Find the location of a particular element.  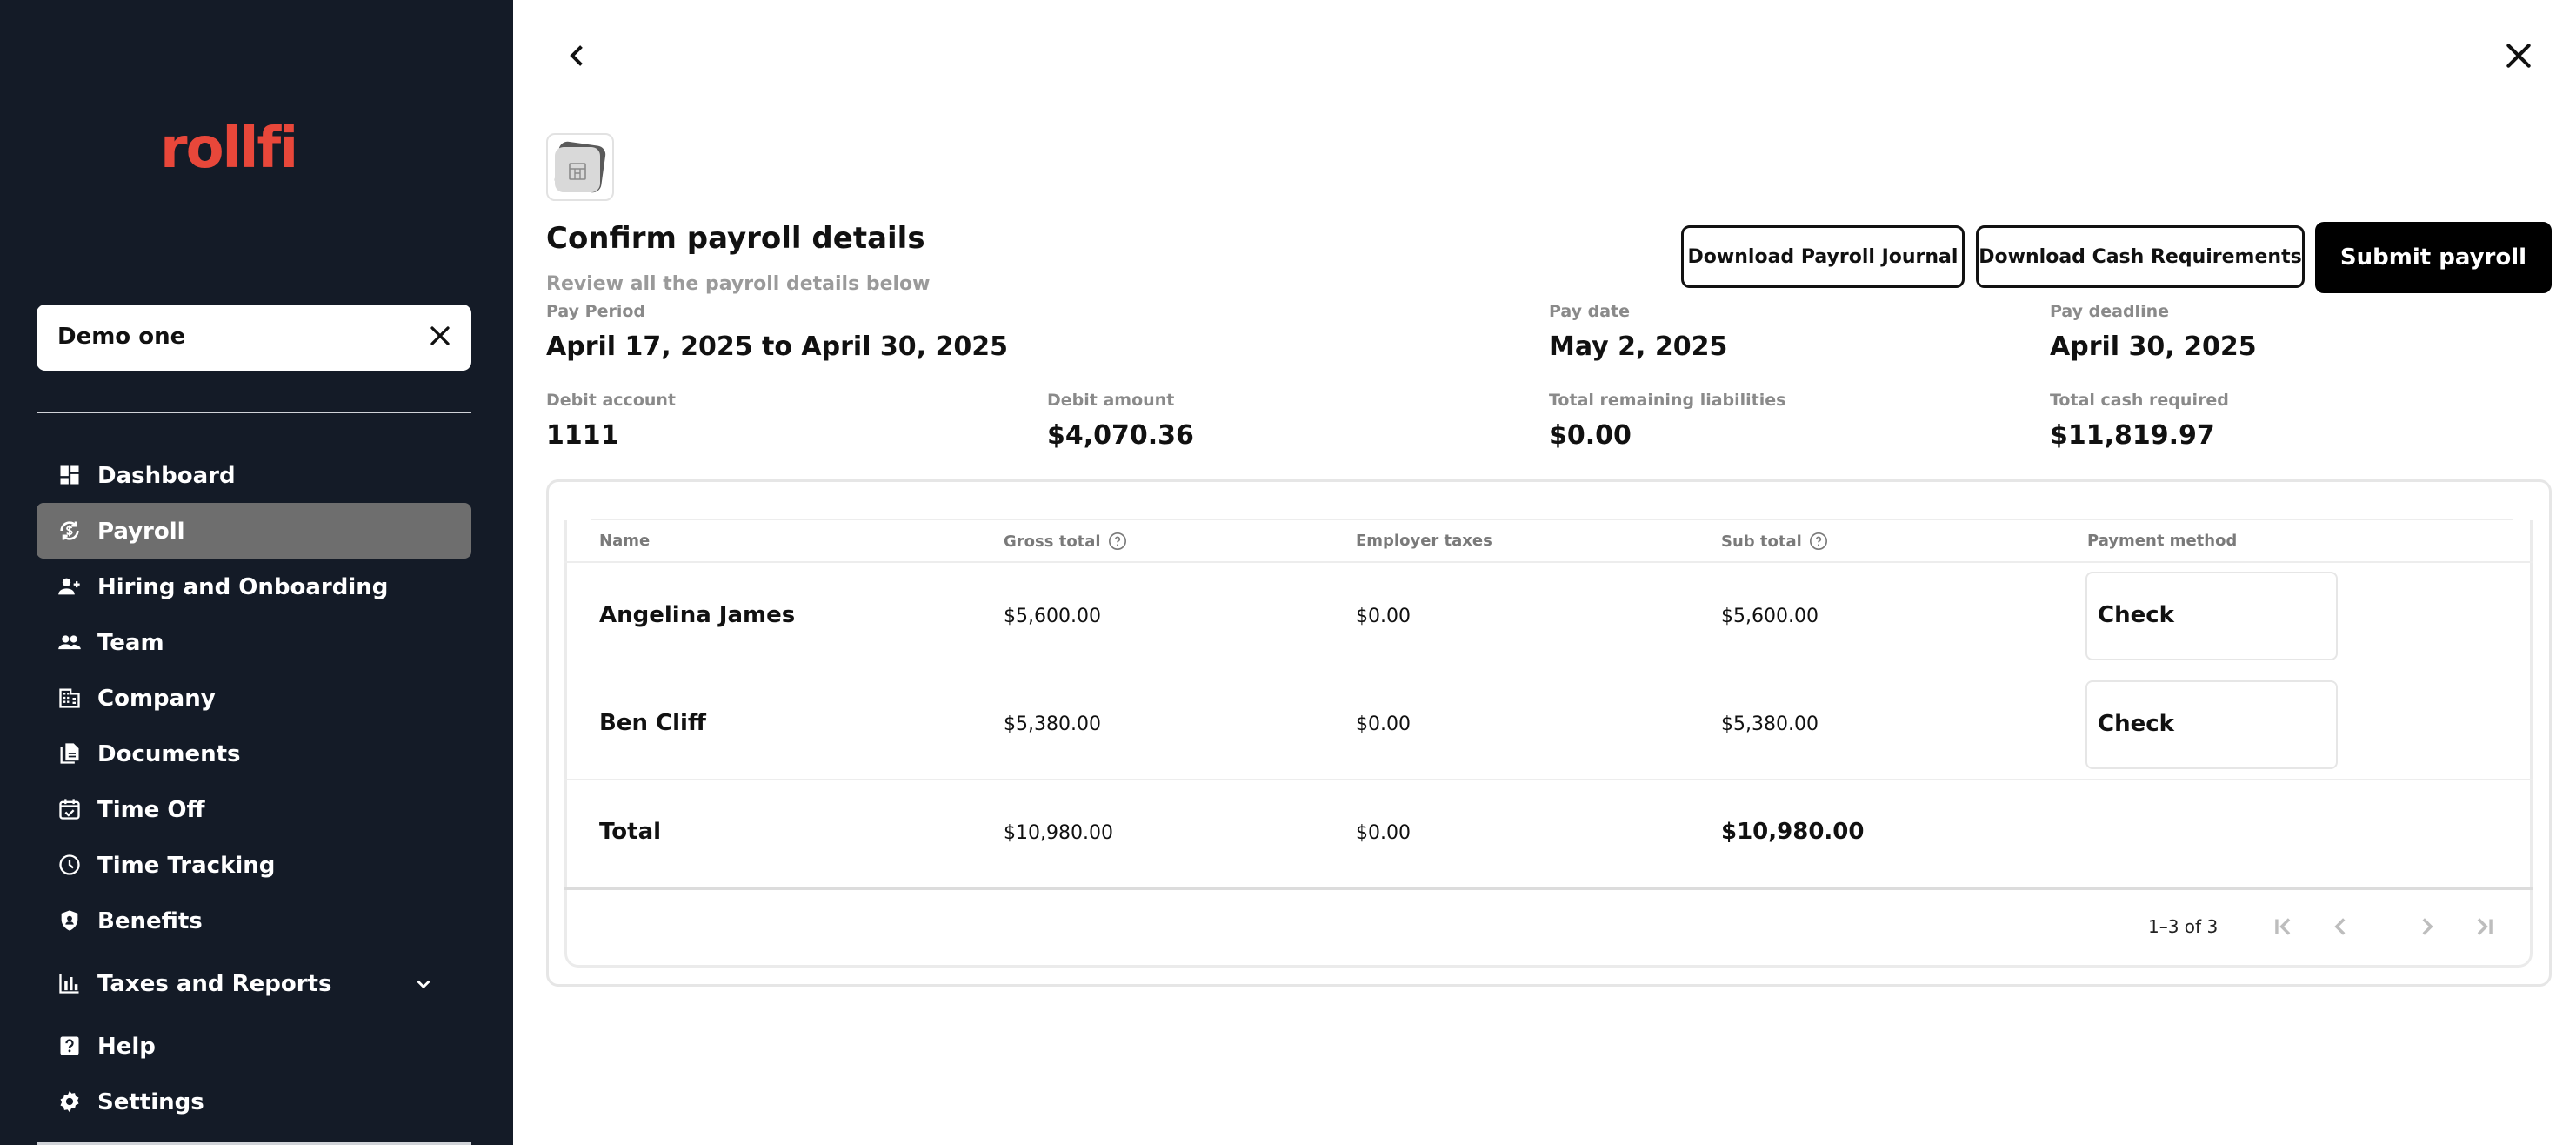

sidebar-item-label: Team is located at coordinates (130, 643).